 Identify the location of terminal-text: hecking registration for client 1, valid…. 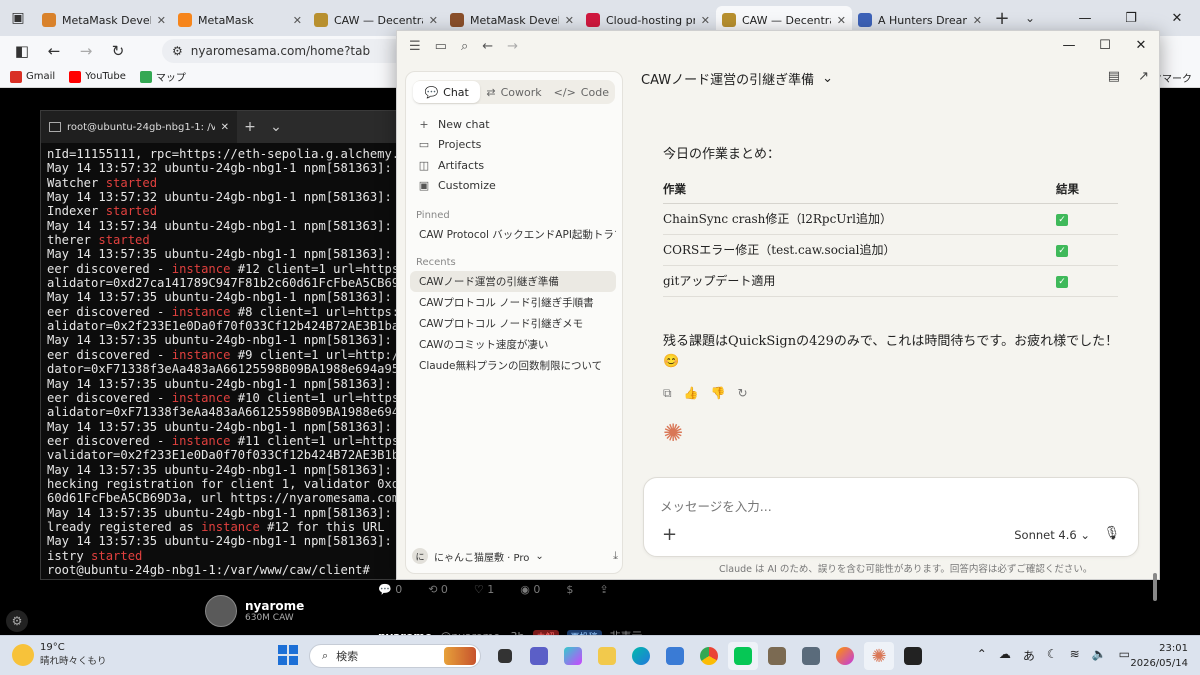
(223, 483).